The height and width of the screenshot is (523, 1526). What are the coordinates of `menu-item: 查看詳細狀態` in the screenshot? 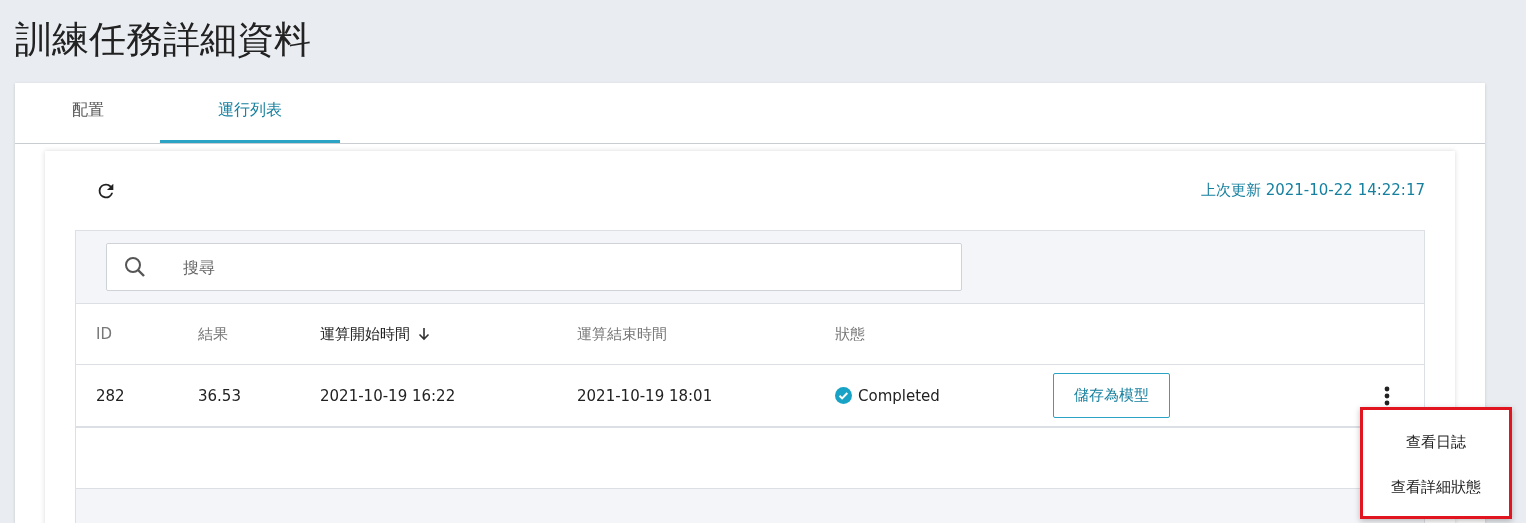 It's located at (1436, 487).